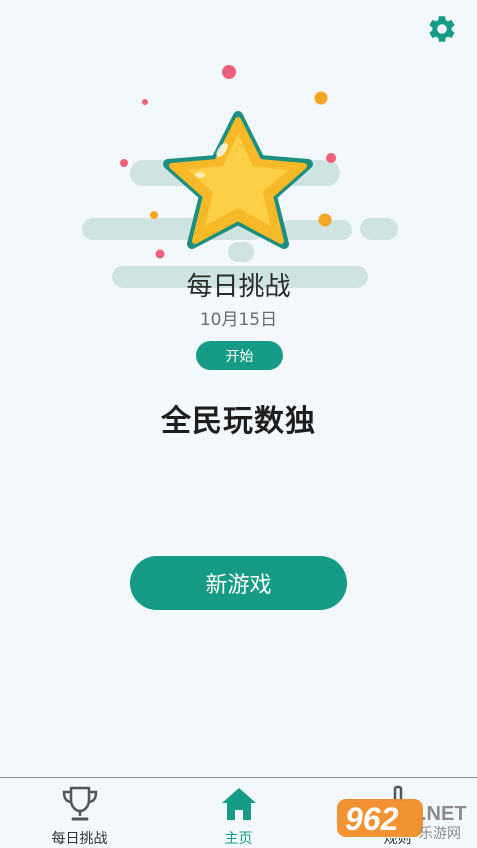 The height and width of the screenshot is (848, 477). What do you see at coordinates (79, 804) in the screenshot?
I see `trophy-icon` at bounding box center [79, 804].